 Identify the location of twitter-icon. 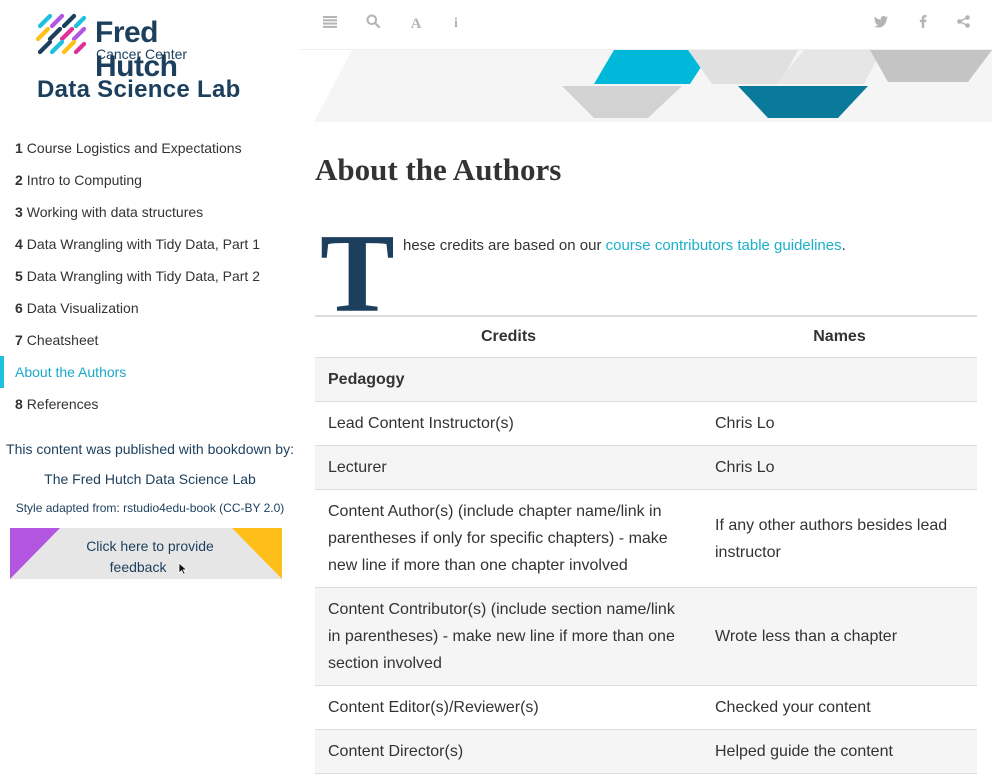
(881, 24).